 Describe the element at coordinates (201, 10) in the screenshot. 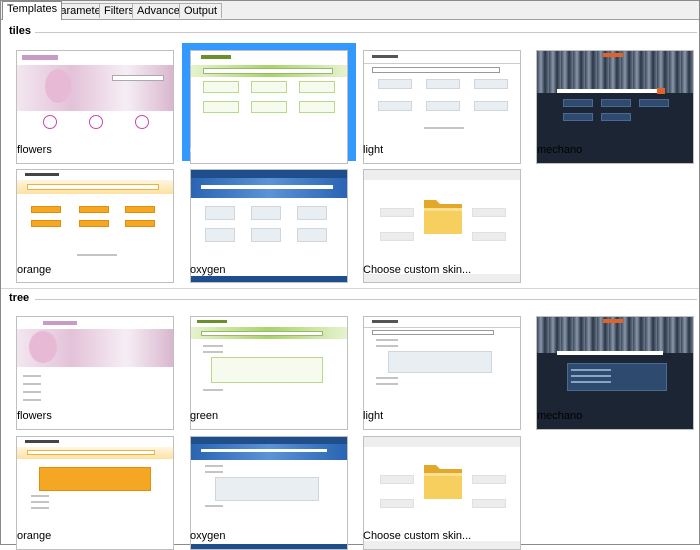

I see `tab-output: Output` at that location.